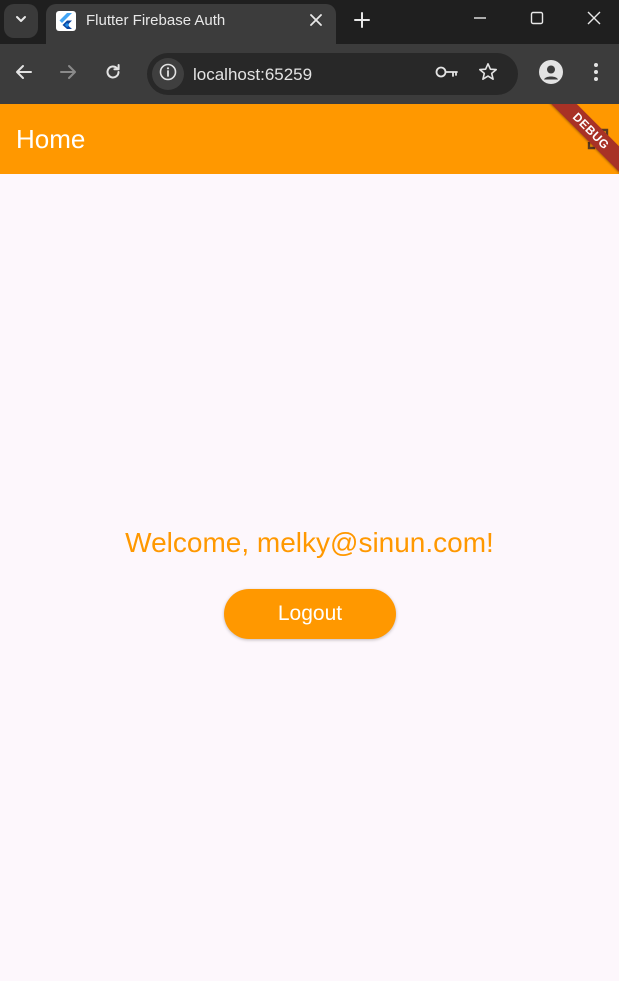 This screenshot has height=981, width=619. Describe the element at coordinates (252, 74) in the screenshot. I see `url-text: localhost:65259` at that location.